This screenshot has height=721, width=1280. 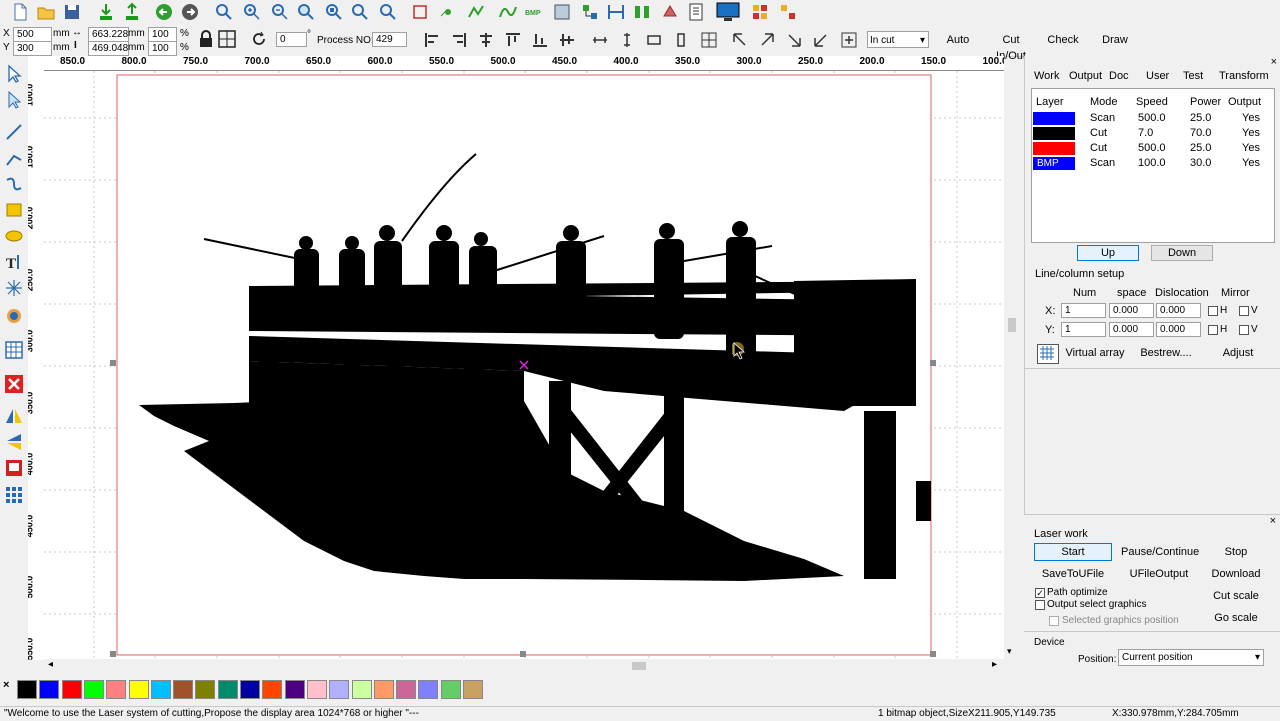 What do you see at coordinates (681, 40) in the screenshot?
I see `dist-h-icon` at bounding box center [681, 40].